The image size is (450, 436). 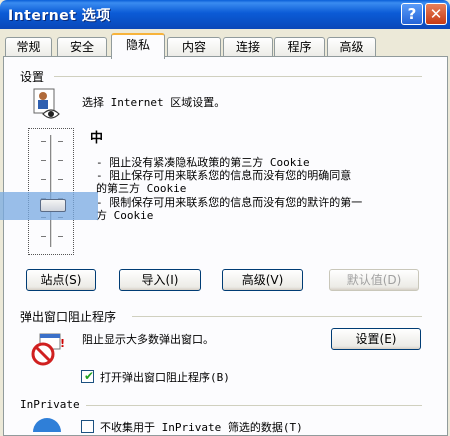 I want to click on popup-blocker-checkbox: ✔, so click(x=88, y=376).